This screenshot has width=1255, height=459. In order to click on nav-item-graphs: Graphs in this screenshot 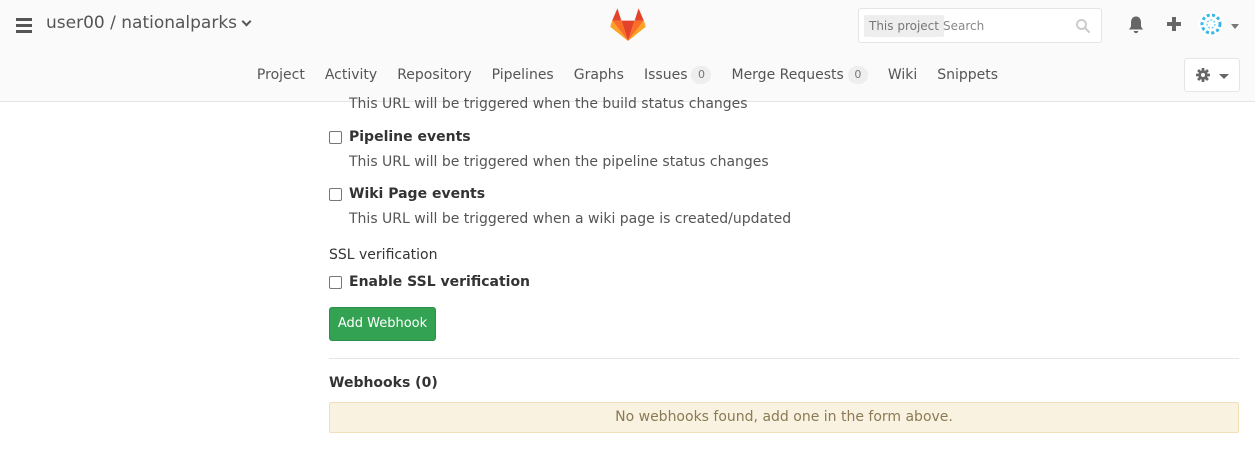, I will do `click(599, 75)`.